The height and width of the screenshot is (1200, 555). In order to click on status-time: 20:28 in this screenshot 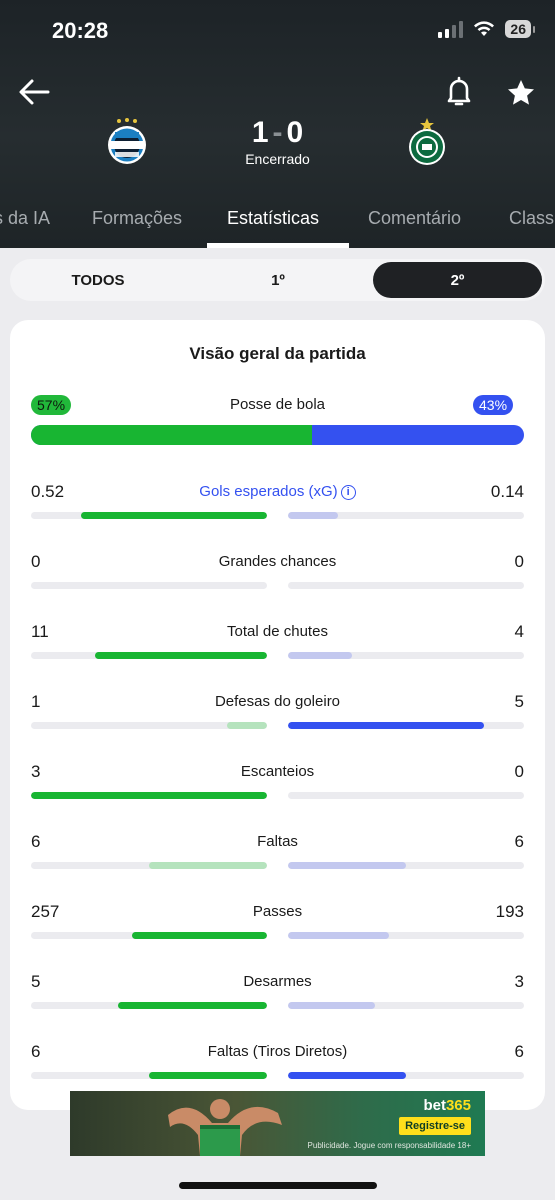, I will do `click(80, 30)`.